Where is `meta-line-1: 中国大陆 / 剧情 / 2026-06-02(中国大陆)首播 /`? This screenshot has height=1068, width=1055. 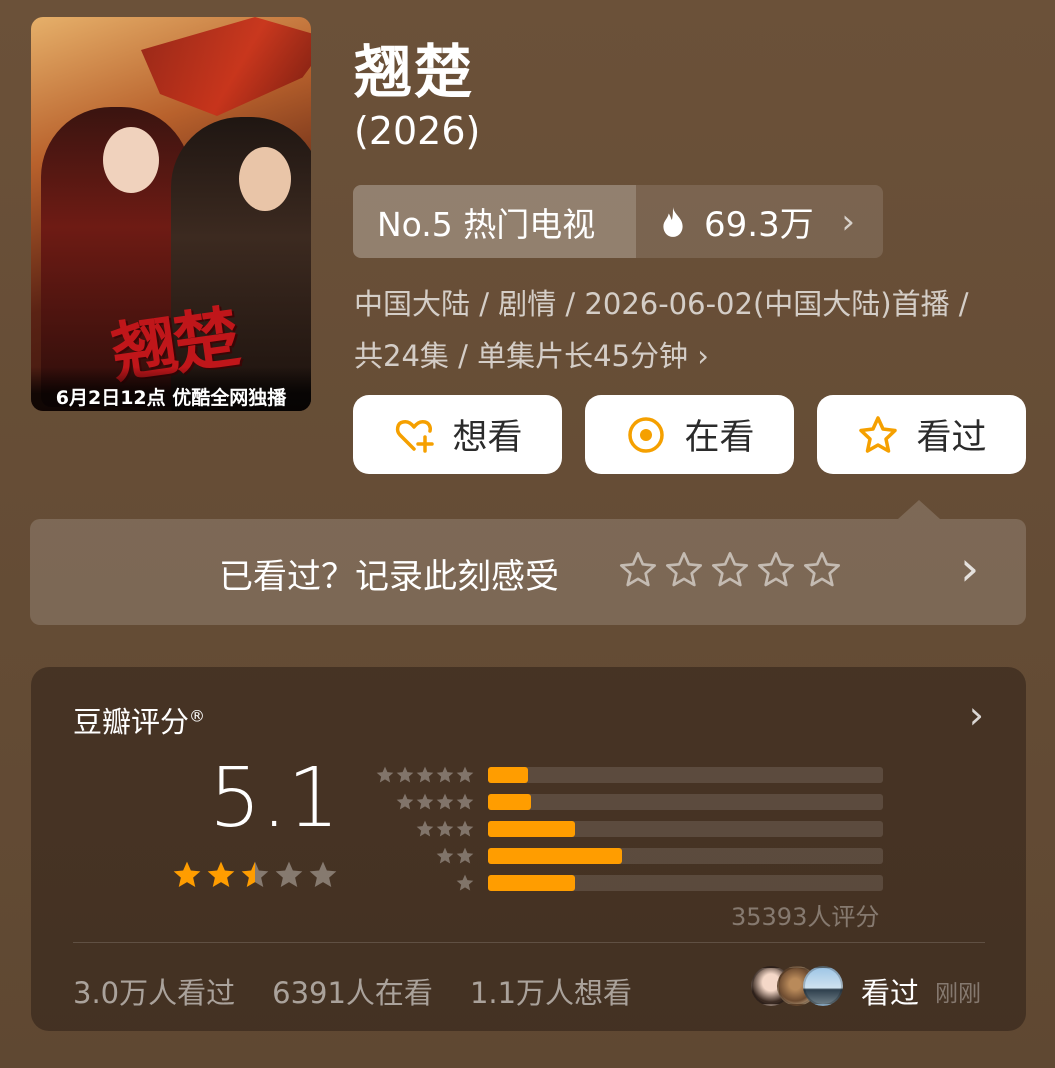 meta-line-1: 中国大陆 / 剧情 / 2026-06-02(中国大陆)首播 / is located at coordinates (661, 304).